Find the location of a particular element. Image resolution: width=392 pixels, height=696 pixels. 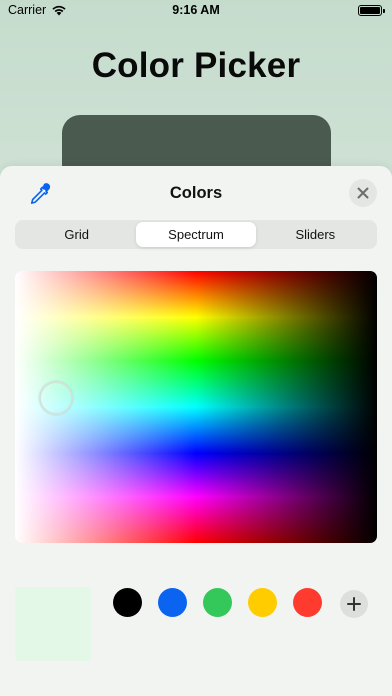

preset-color-green is located at coordinates (217, 602).